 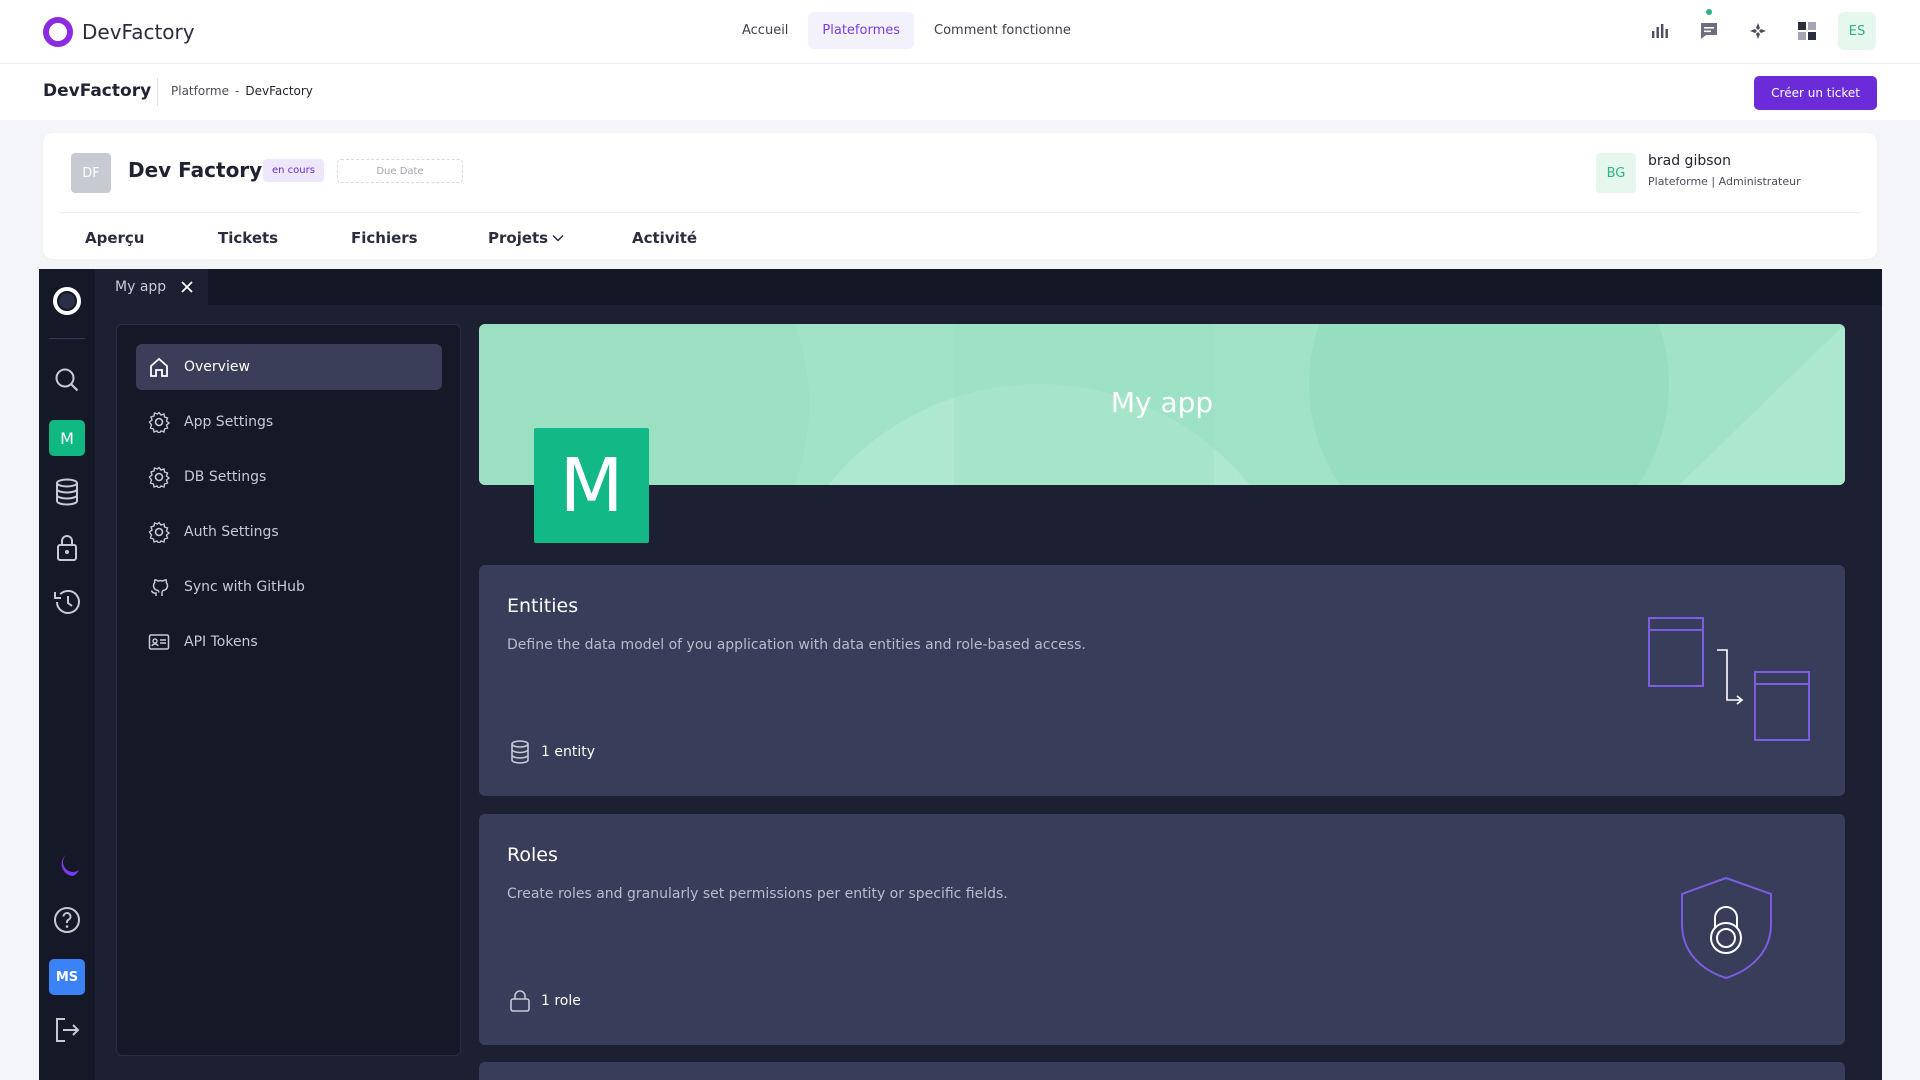 I want to click on card-title: Entities, so click(x=543, y=606).